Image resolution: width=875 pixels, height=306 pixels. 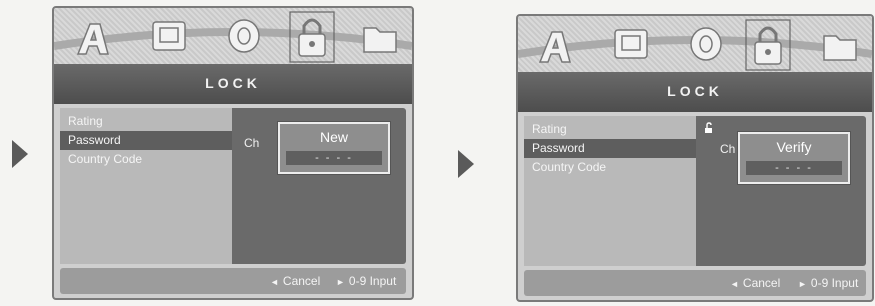 What do you see at coordinates (319, 186) in the screenshot?
I see `right-panel: Ch New - - - -` at bounding box center [319, 186].